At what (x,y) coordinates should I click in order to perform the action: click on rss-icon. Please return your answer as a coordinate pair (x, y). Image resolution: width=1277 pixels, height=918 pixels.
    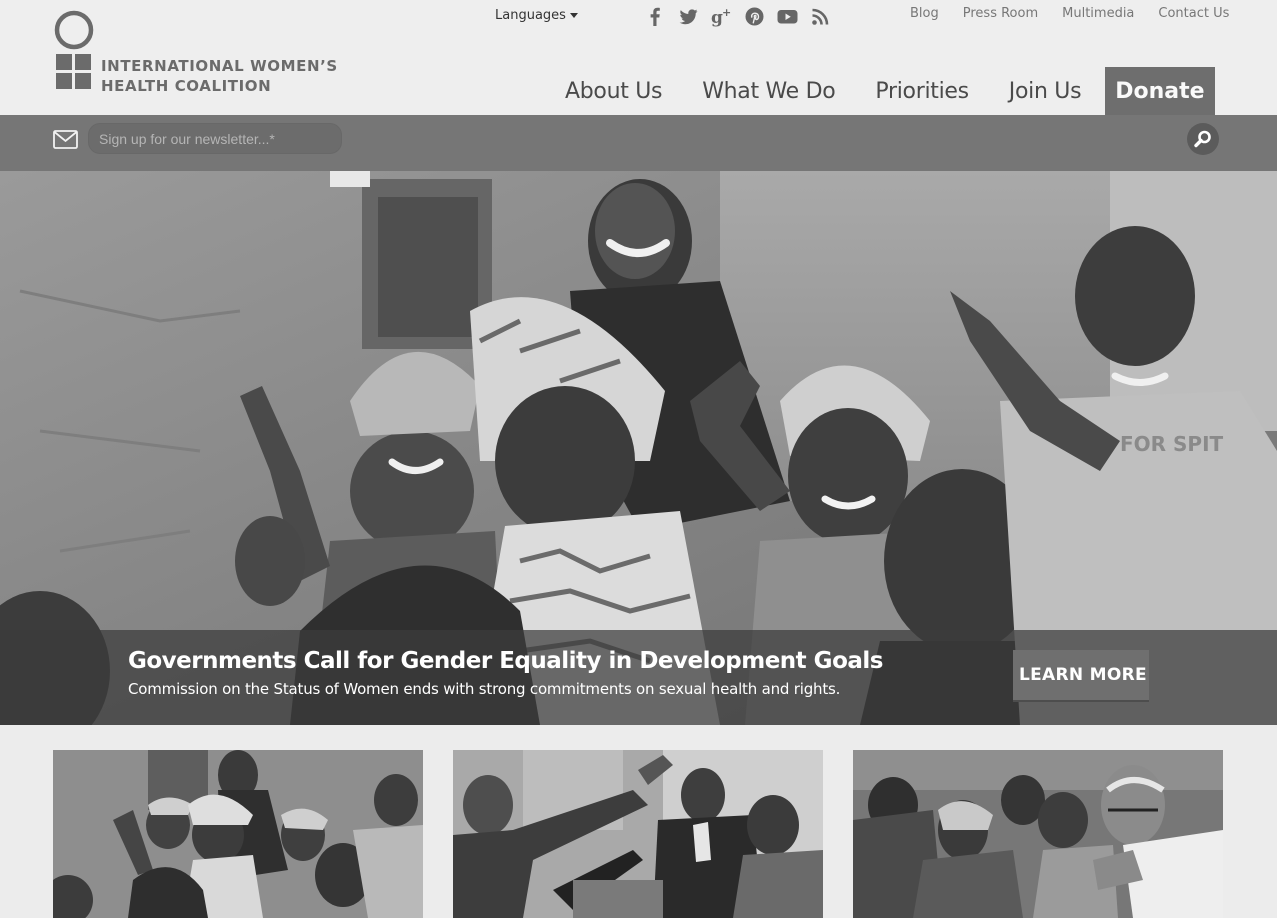
    Looking at the image, I should click on (820, 16).